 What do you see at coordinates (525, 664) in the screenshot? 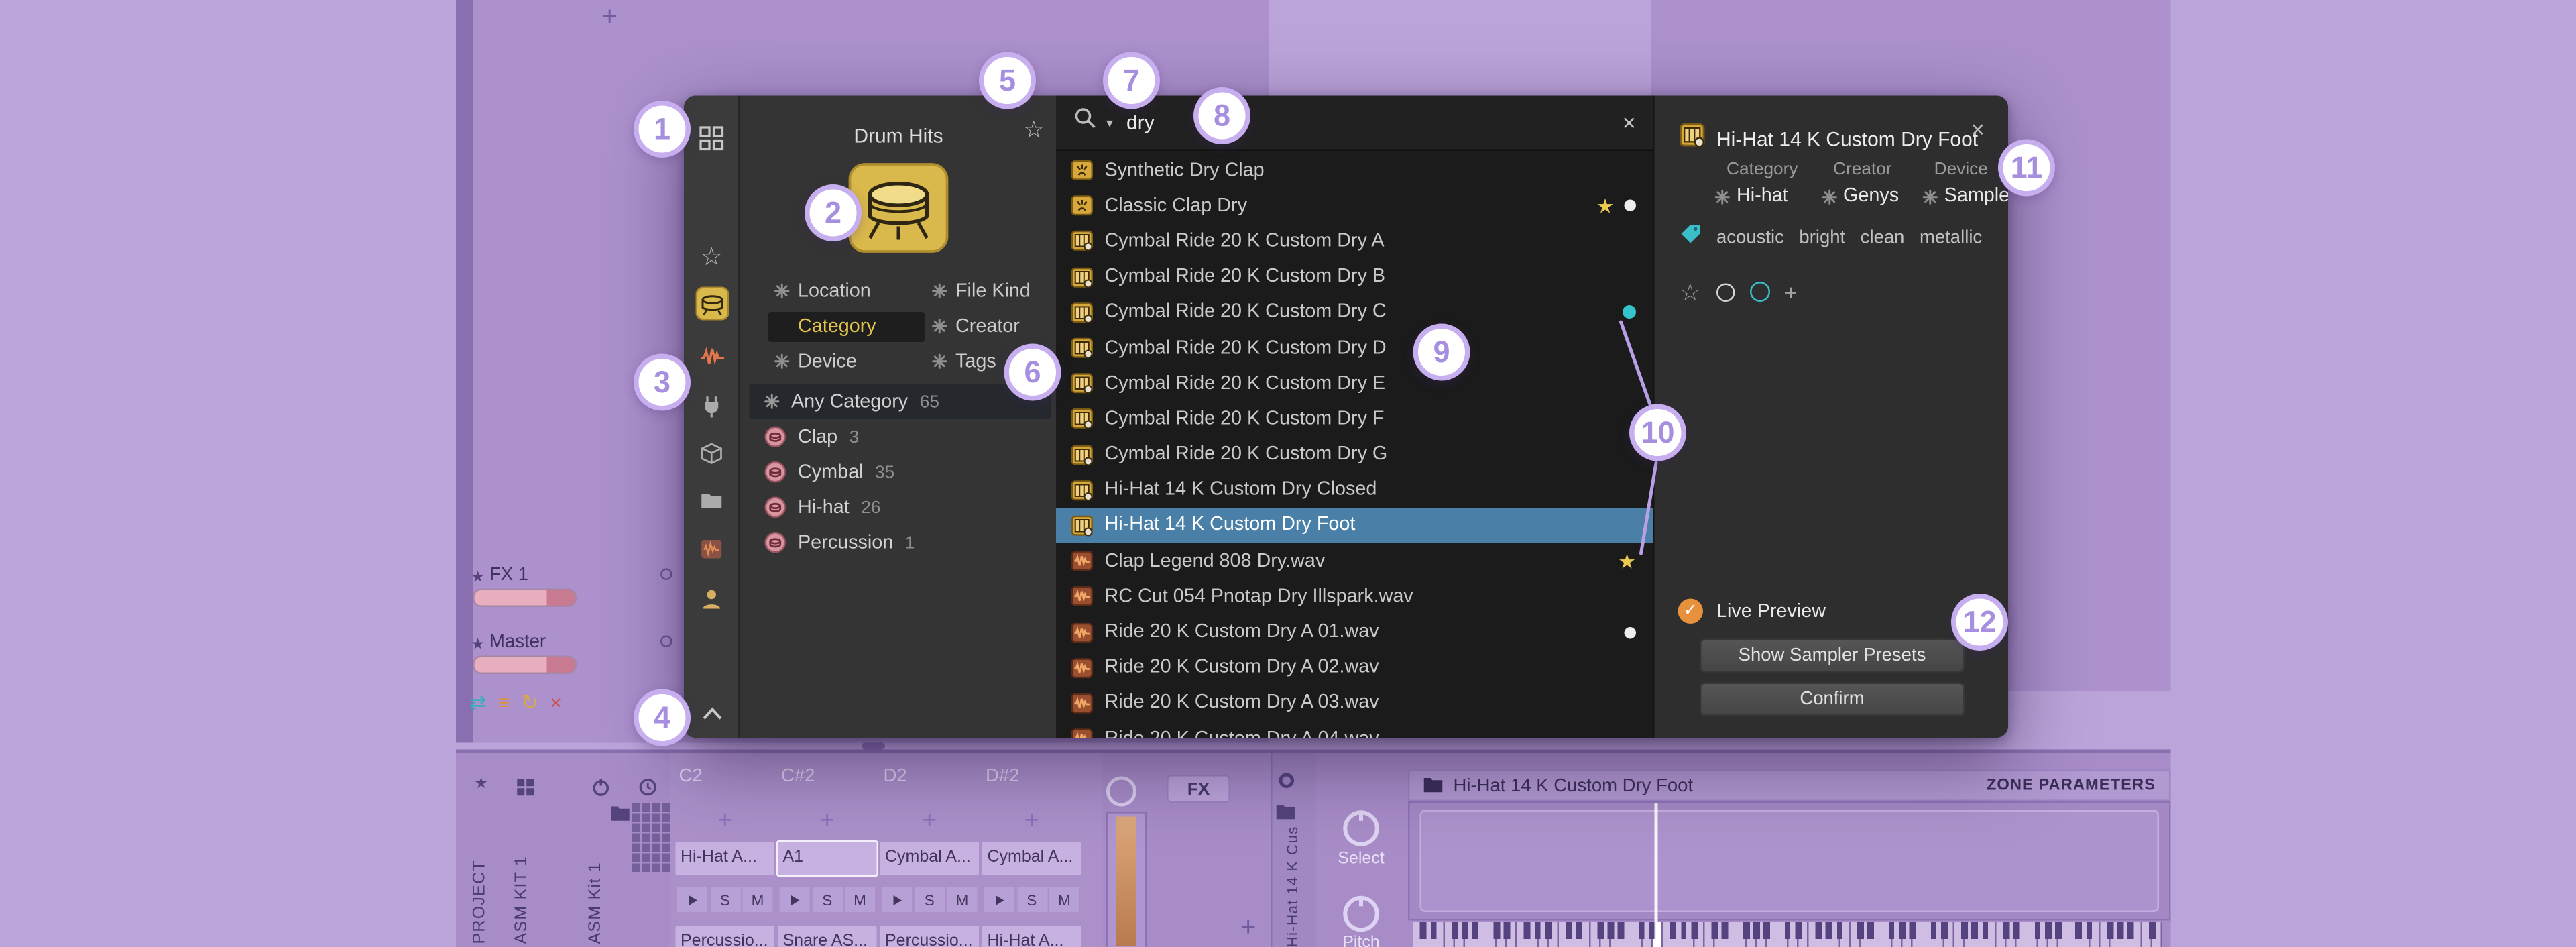
I see `master-track-volume-meter` at bounding box center [525, 664].